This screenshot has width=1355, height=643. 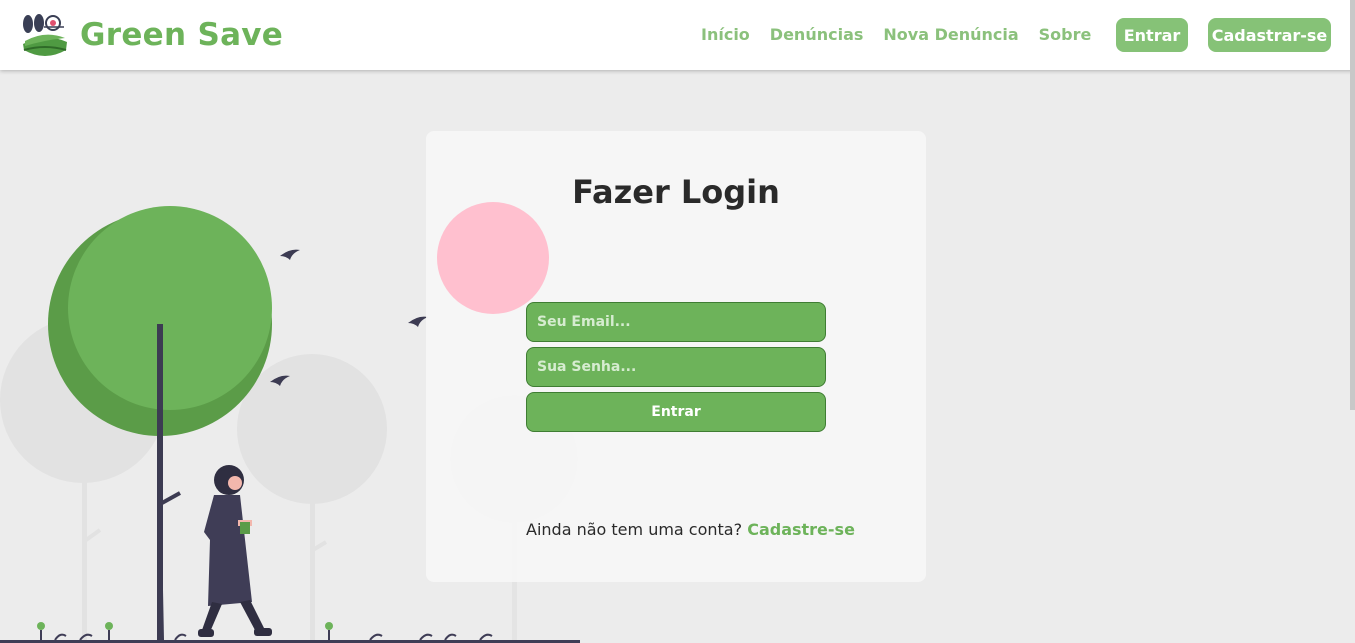 What do you see at coordinates (1065, 34) in the screenshot?
I see `nav-sobre: Sobre` at bounding box center [1065, 34].